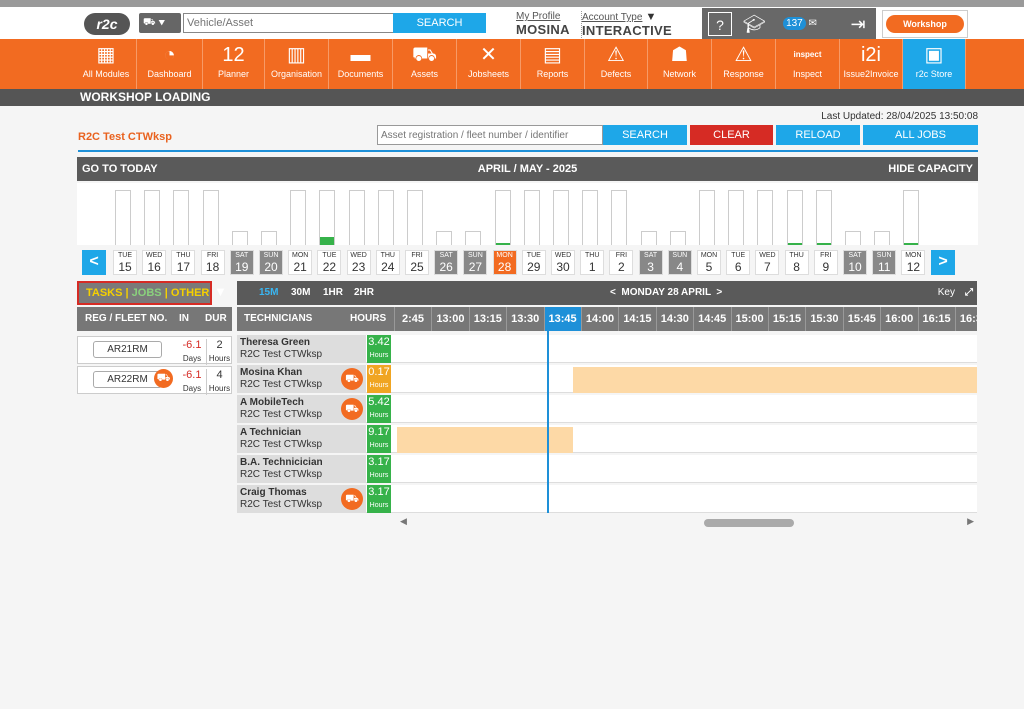 The height and width of the screenshot is (709, 1024). Describe the element at coordinates (946, 293) in the screenshot. I see `key-link: Key` at that location.